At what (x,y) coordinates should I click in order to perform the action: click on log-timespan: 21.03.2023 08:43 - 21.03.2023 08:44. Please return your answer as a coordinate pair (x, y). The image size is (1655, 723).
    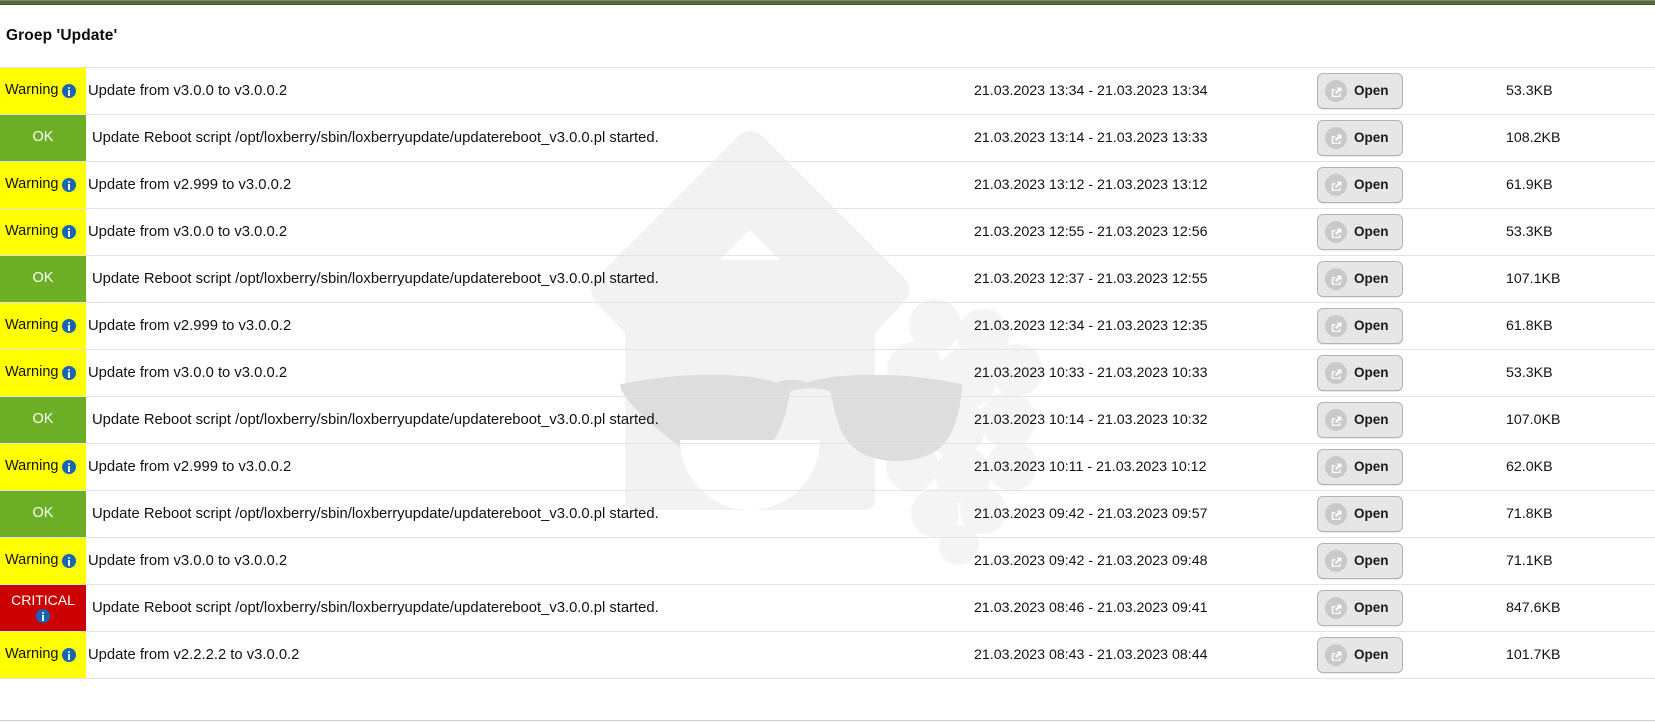
    Looking at the image, I should click on (1138, 655).